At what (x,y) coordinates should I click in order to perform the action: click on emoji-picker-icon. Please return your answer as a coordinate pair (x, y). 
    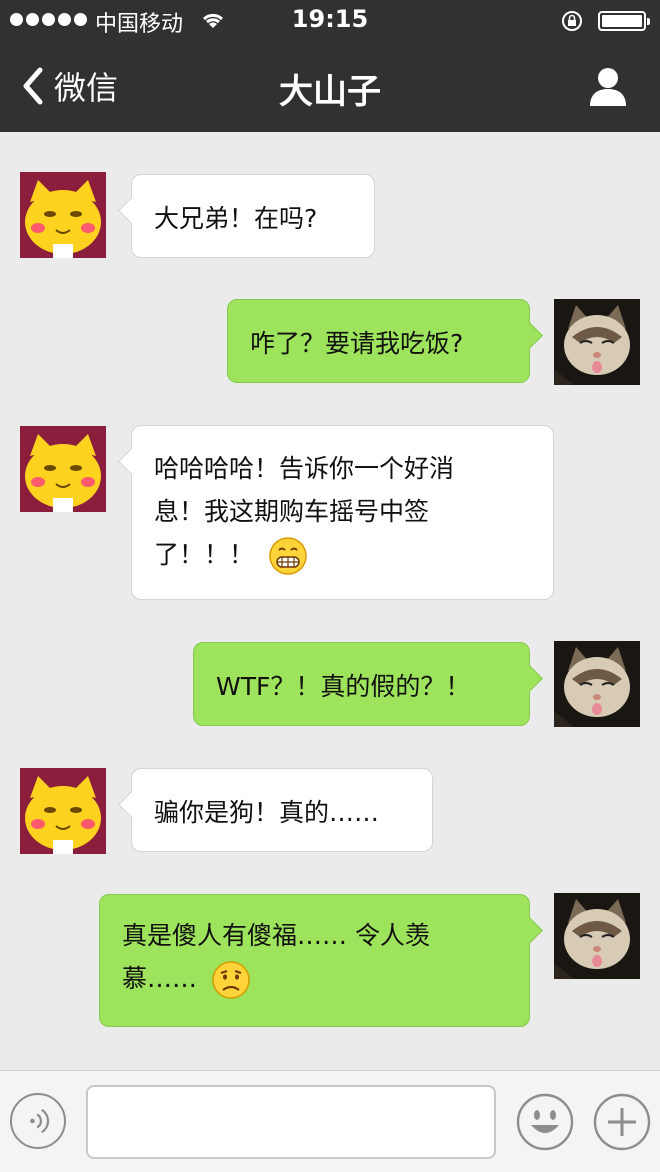
    Looking at the image, I should click on (545, 1122).